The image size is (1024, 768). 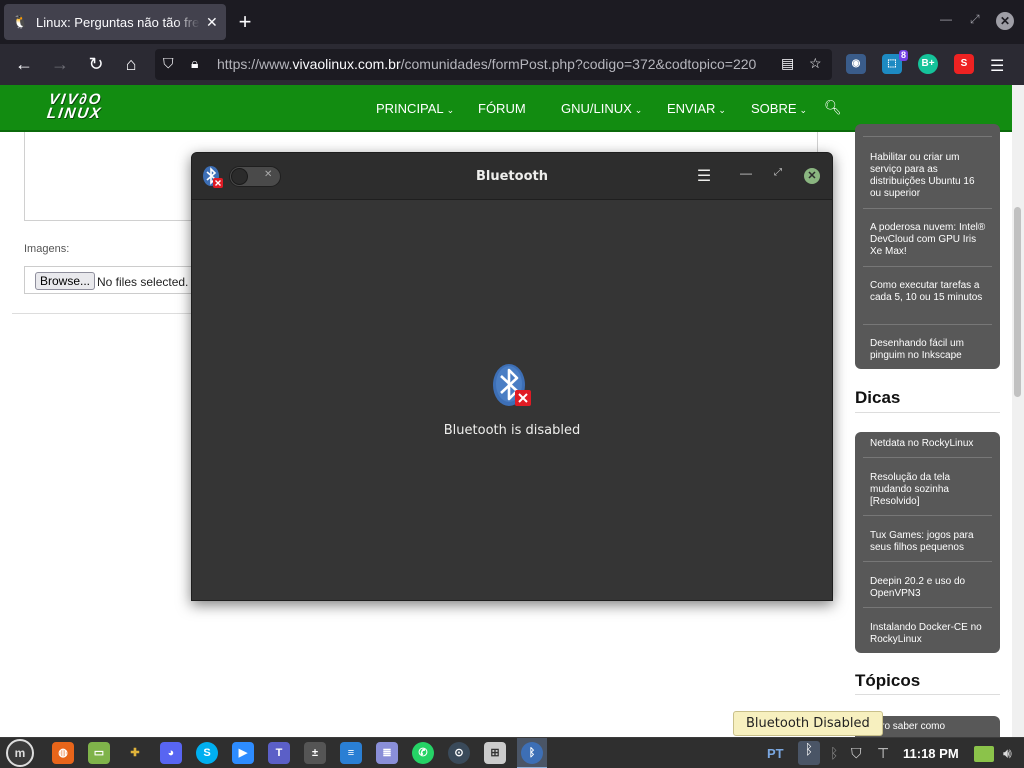 I want to click on keyboard-layout: PT, so click(x=775, y=753).